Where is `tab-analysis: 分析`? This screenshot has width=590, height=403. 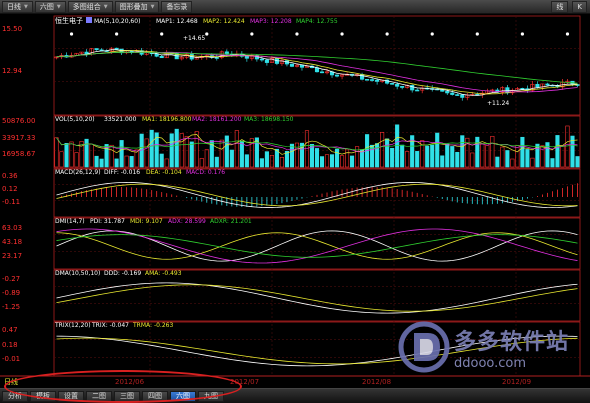 tab-analysis: 分析 is located at coordinates (15, 396).